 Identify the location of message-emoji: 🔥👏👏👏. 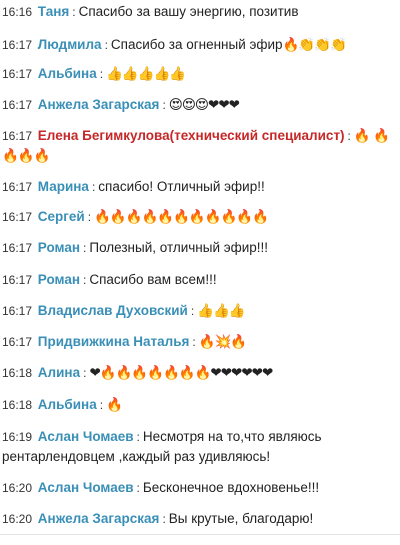
(314, 45).